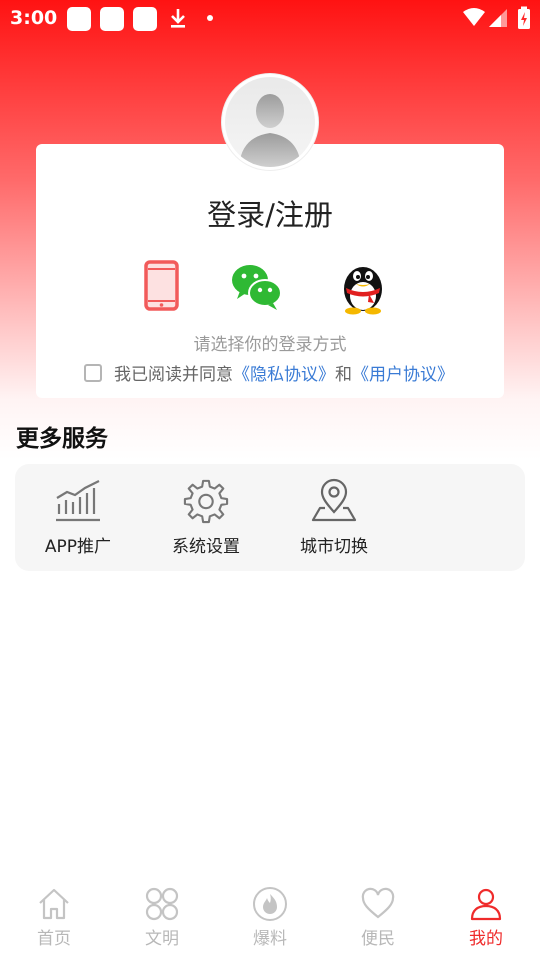 This screenshot has height=960, width=540. What do you see at coordinates (54, 939) in the screenshot?
I see `tab-label: 首页` at bounding box center [54, 939].